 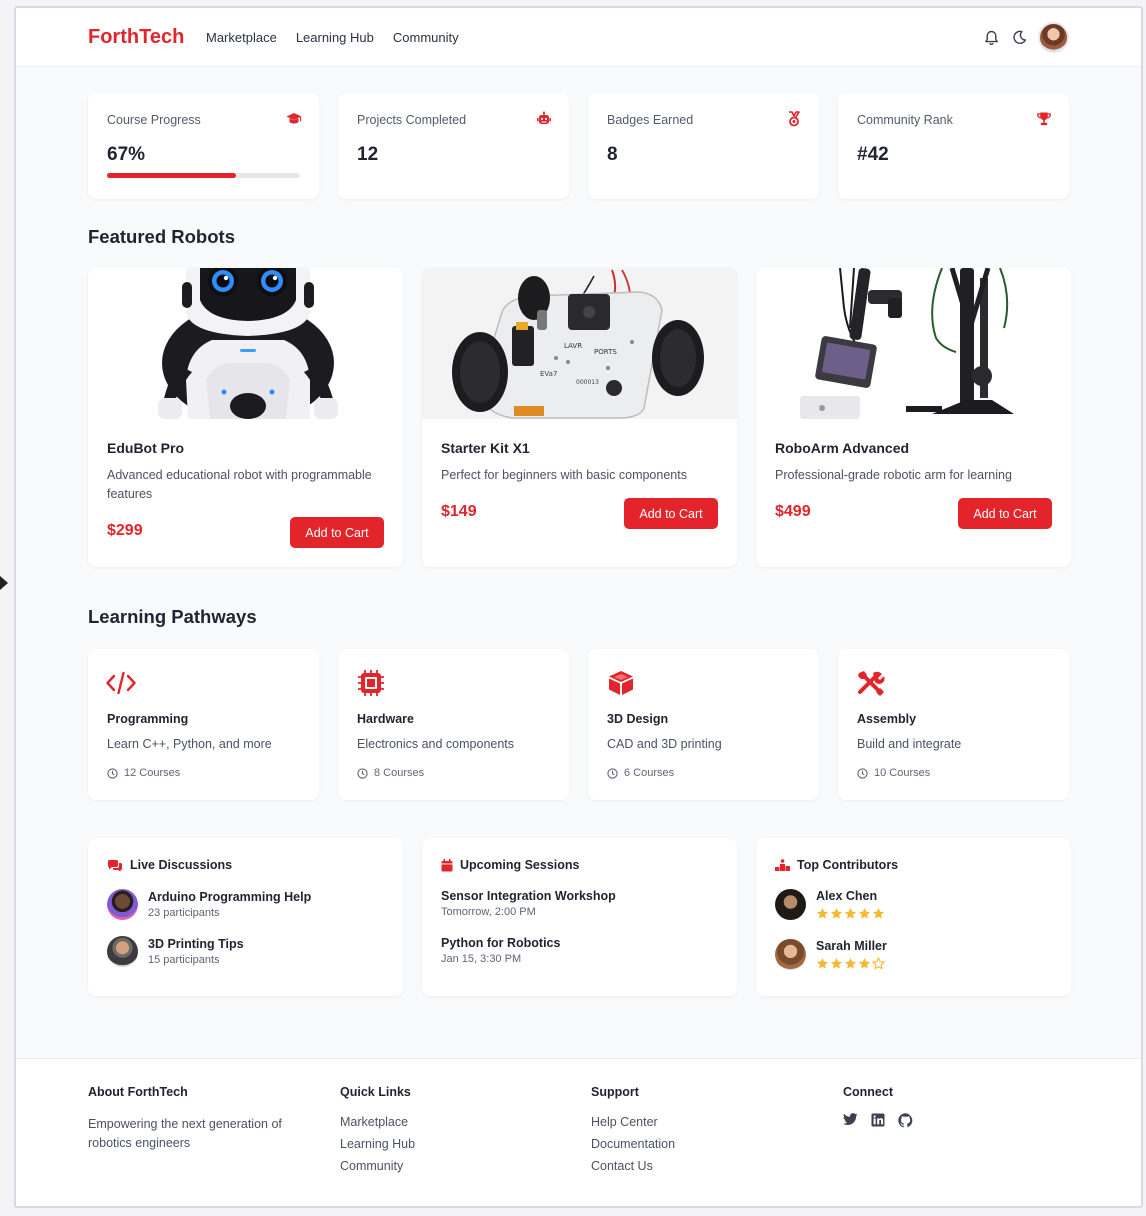 I want to click on stat-card-badges: Badges Earned 8, so click(x=703, y=146).